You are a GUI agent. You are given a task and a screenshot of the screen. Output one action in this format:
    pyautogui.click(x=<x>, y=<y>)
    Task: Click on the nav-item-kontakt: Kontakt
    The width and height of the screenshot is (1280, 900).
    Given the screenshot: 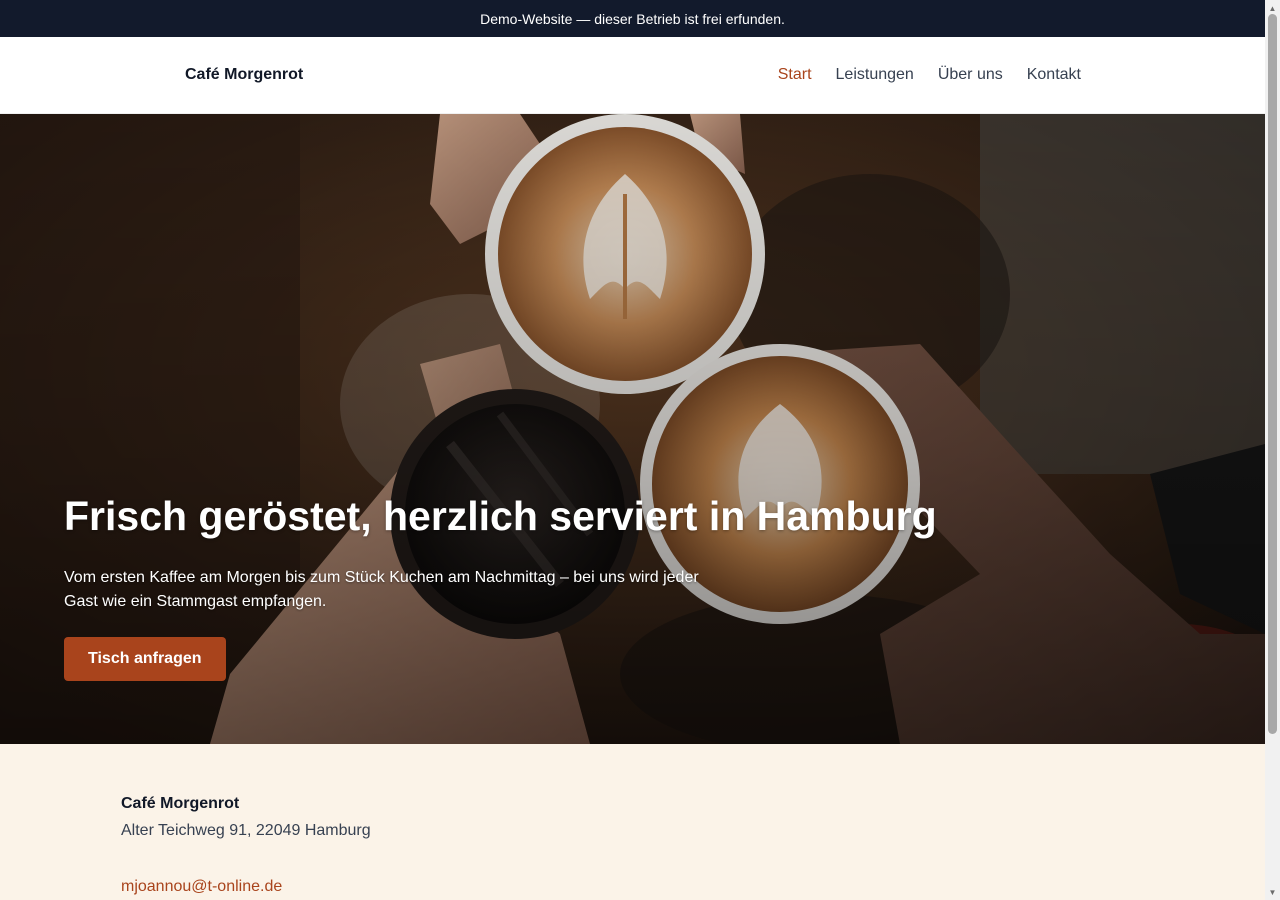 What is the action you would take?
    pyautogui.click(x=1054, y=75)
    